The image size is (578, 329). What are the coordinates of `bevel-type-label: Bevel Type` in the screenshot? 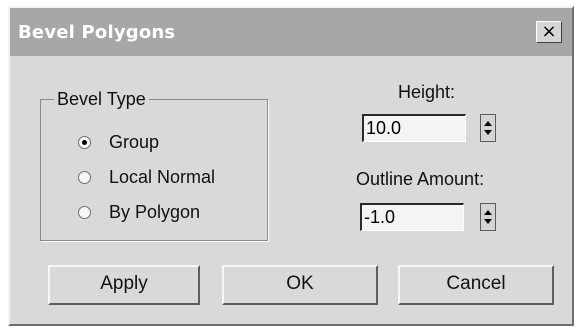 It's located at (101, 99).